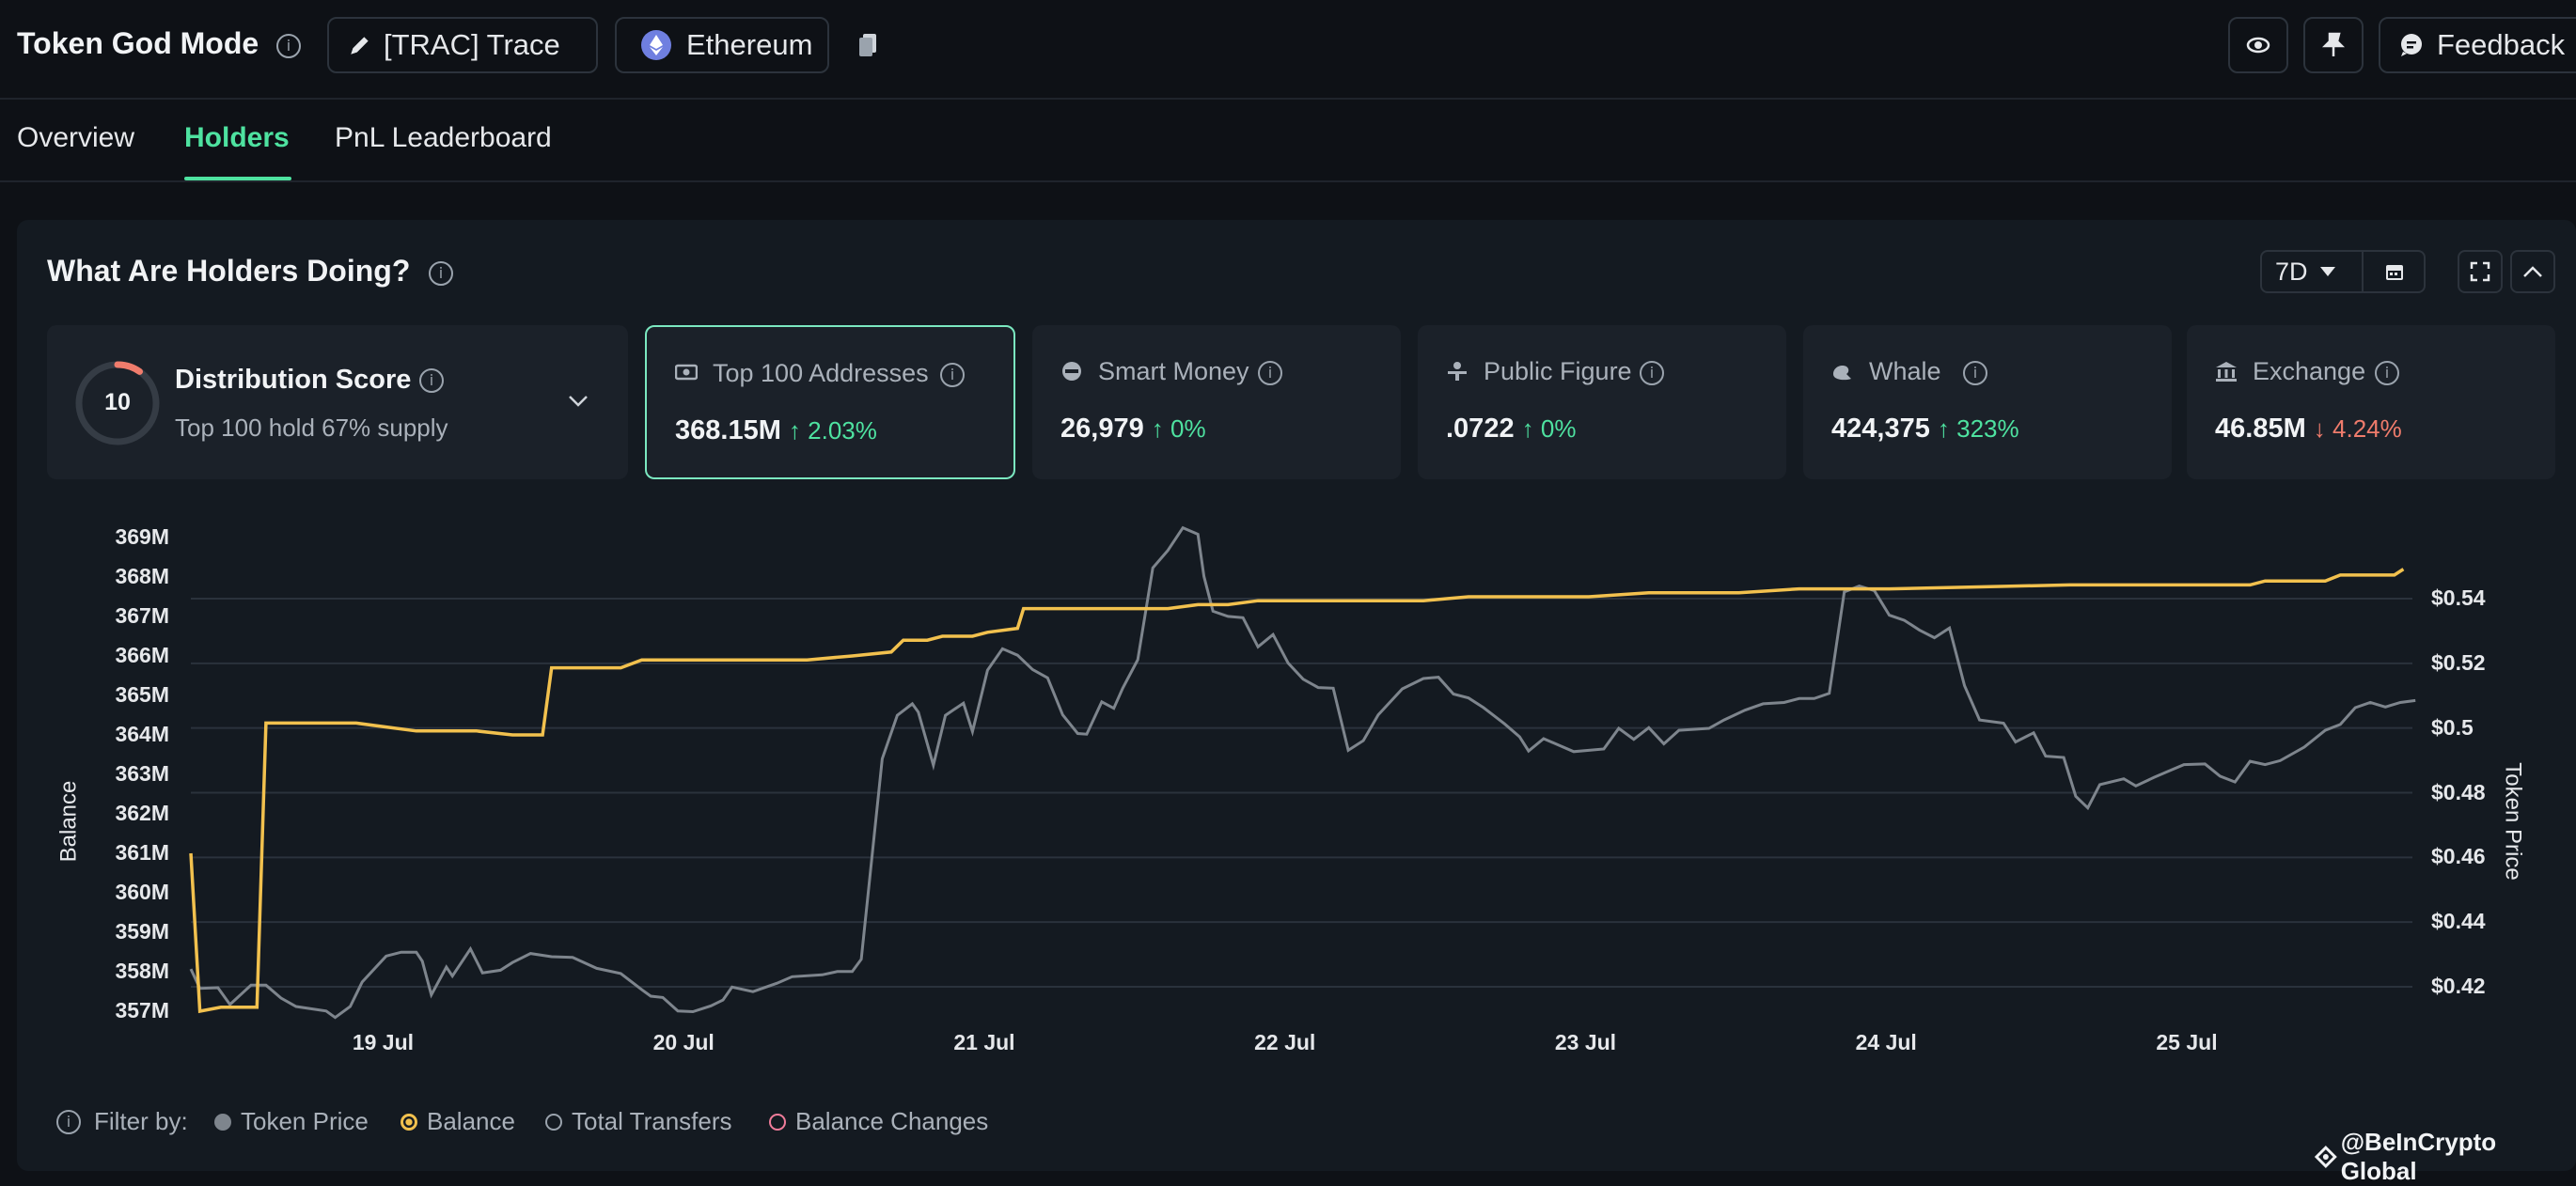 The image size is (2576, 1186). I want to click on watermark-text: @BeInCrypto Global, so click(2419, 1156).